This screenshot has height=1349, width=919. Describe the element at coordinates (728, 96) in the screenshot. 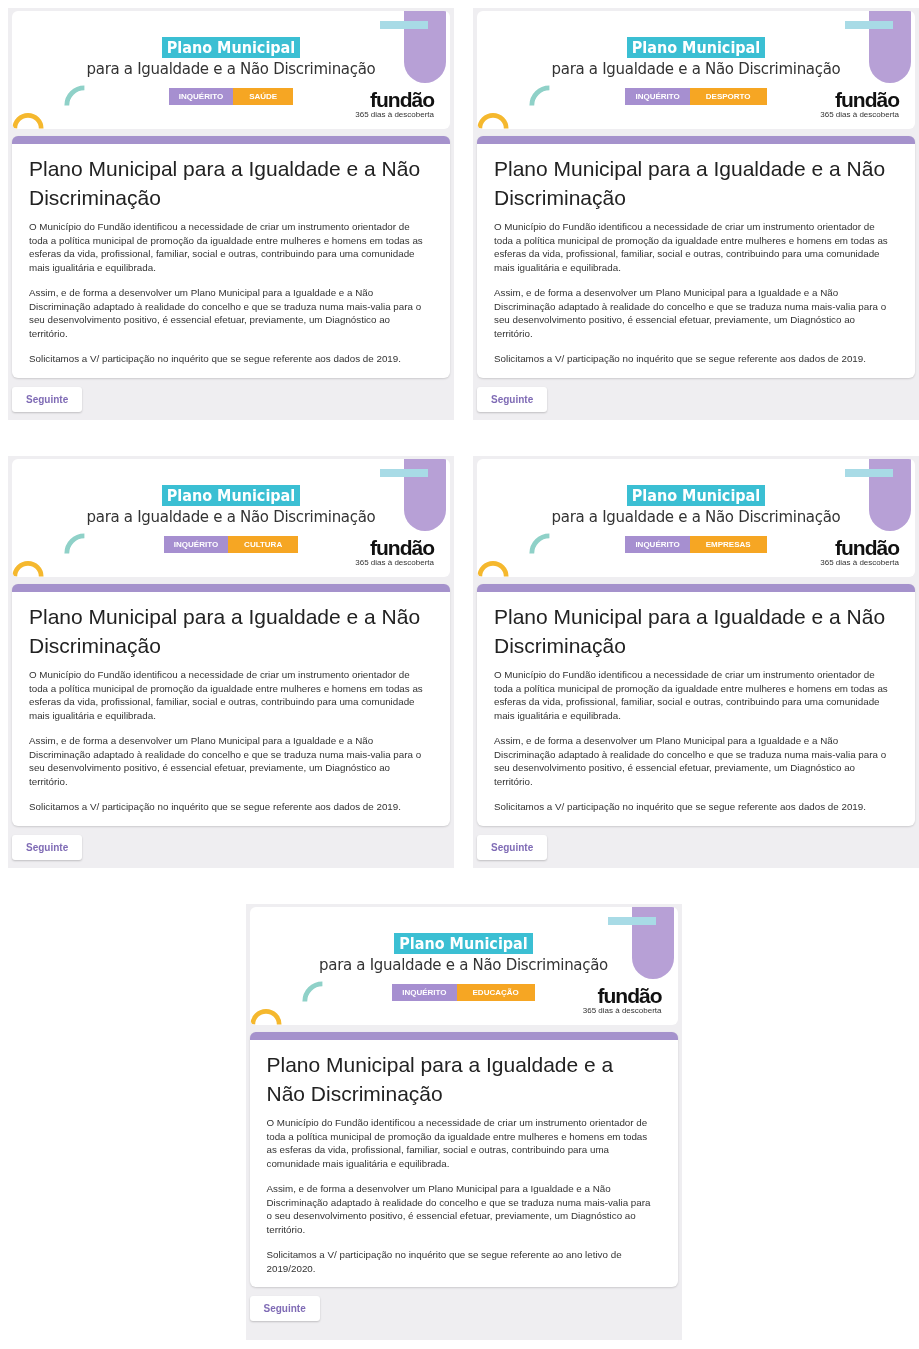

I see `category-tag: DESPORTO` at that location.